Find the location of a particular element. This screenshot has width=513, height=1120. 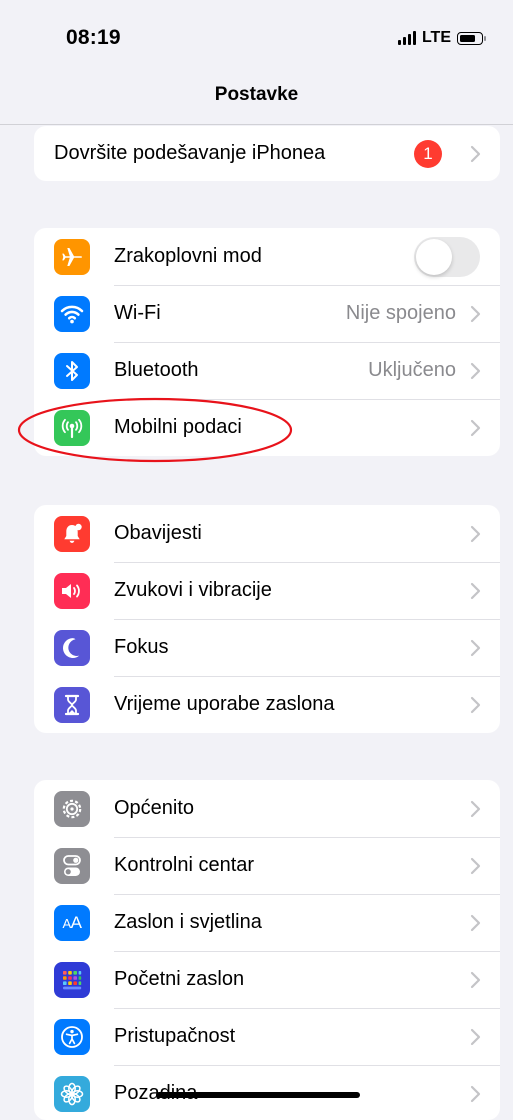

mobile-data-label: Mobilni podaci is located at coordinates (178, 427).